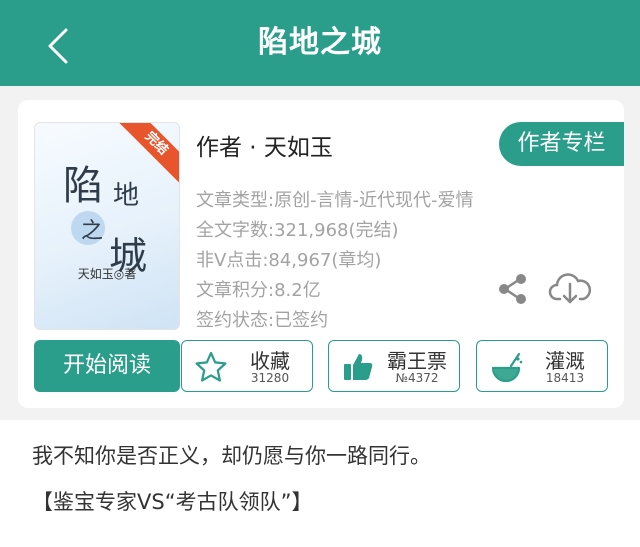 The image size is (640, 547). I want to click on description-line: 【鉴宝专家VS“考古队领队”】, so click(172, 502).